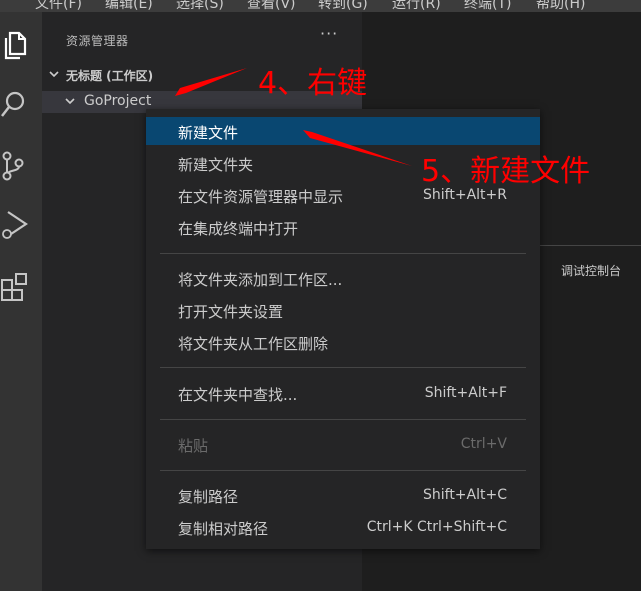 Image resolution: width=641 pixels, height=591 pixels. What do you see at coordinates (313, 83) in the screenshot?
I see `annotation-step4: 4、右键` at bounding box center [313, 83].